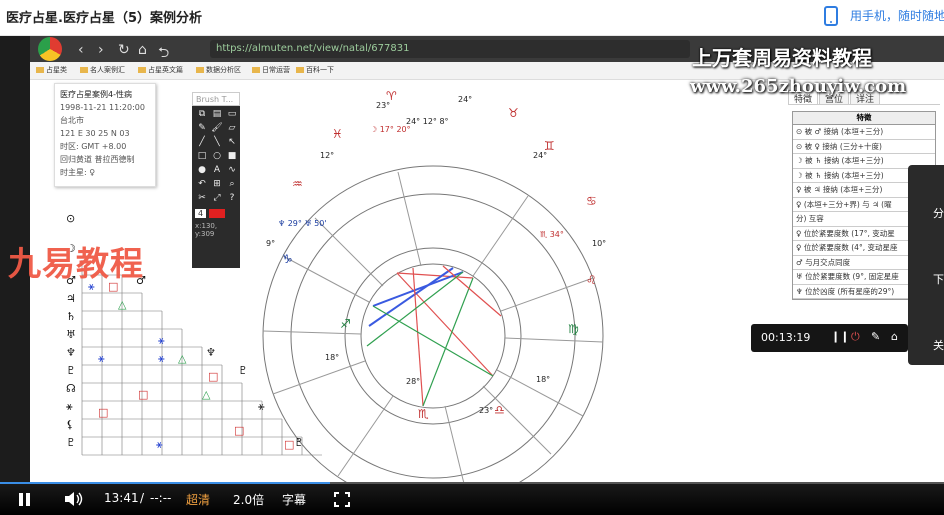  What do you see at coordinates (198, 499) in the screenshot?
I see `quality-button: 超清` at bounding box center [198, 499].